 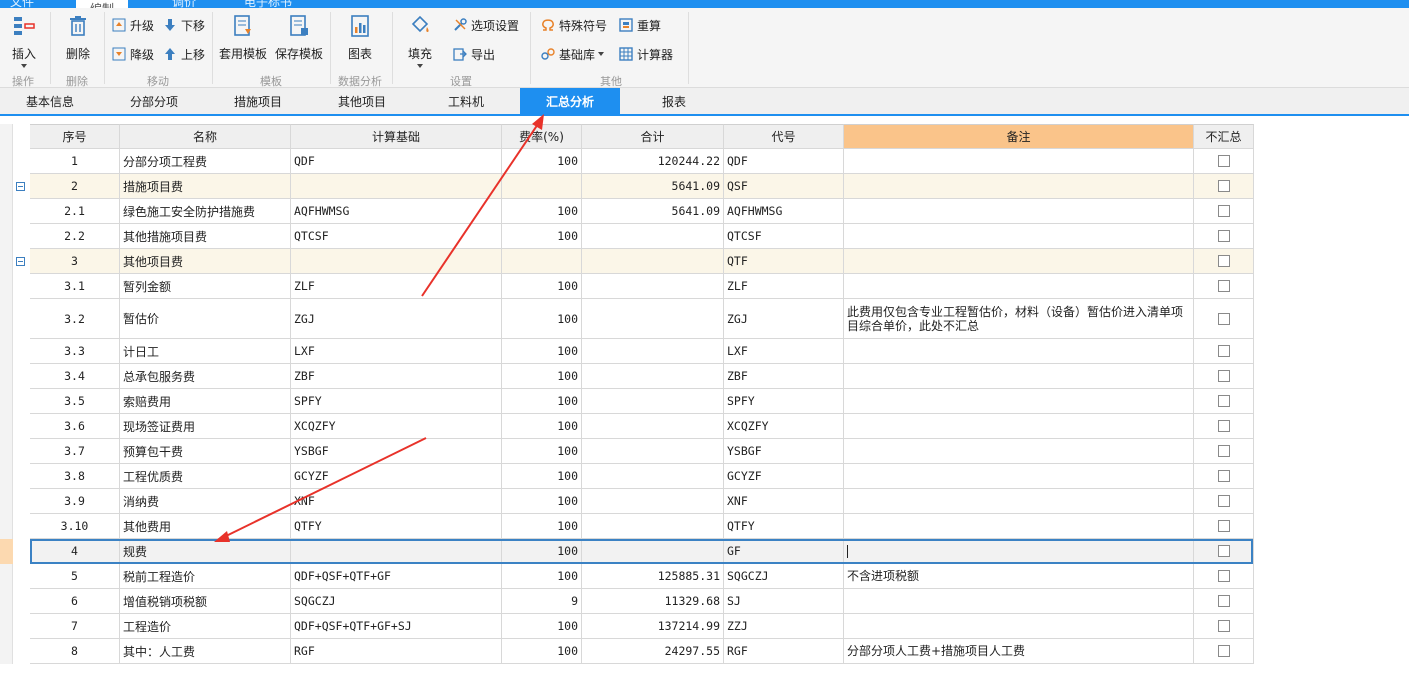 What do you see at coordinates (784, 351) in the screenshot?
I see `cell-code: LXF` at bounding box center [784, 351].